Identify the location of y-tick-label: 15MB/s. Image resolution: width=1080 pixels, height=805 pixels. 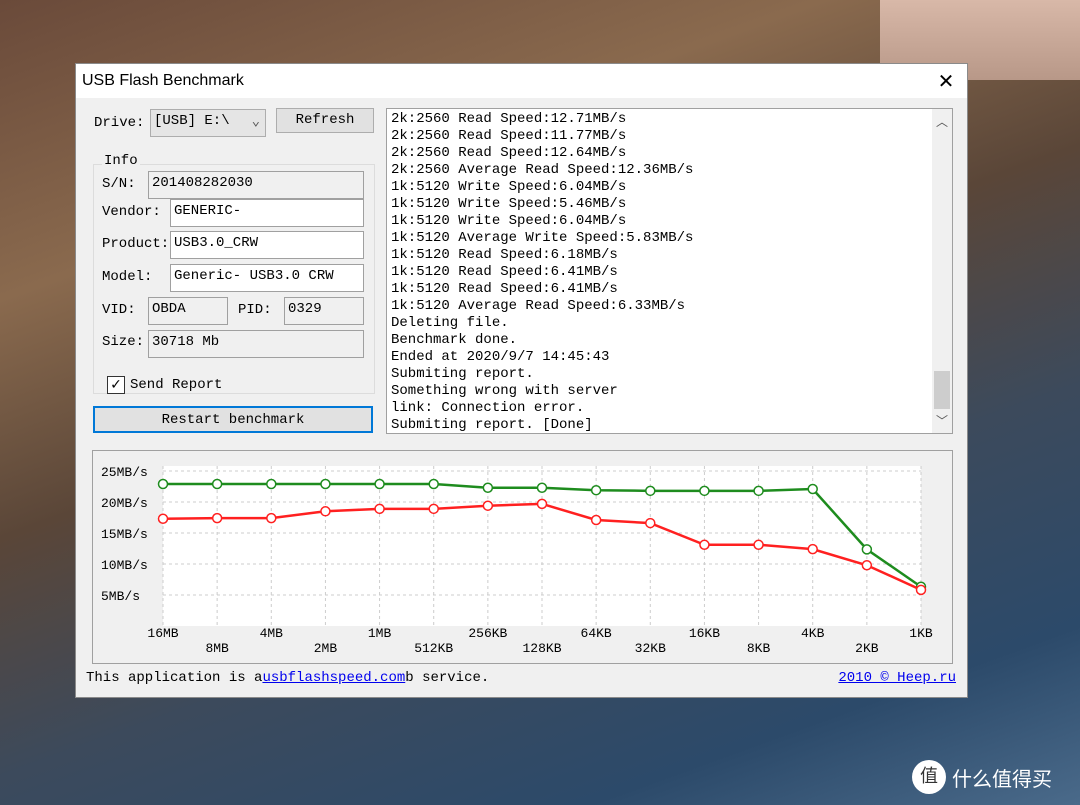
(124, 534).